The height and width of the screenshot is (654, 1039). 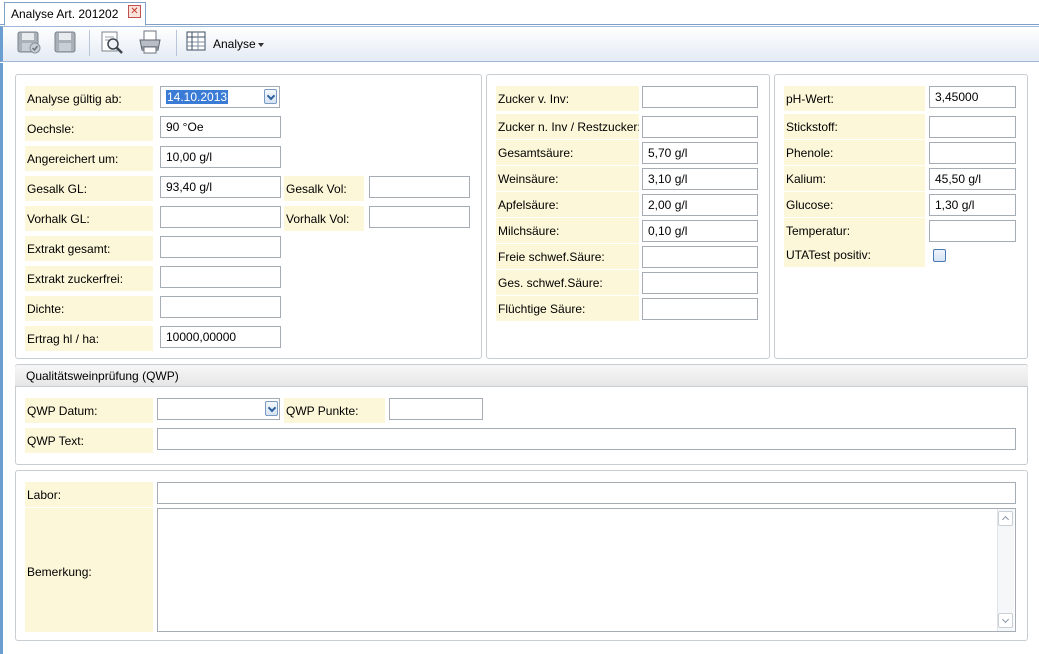 I want to click on qwp-punkte-field, so click(x=436, y=409).